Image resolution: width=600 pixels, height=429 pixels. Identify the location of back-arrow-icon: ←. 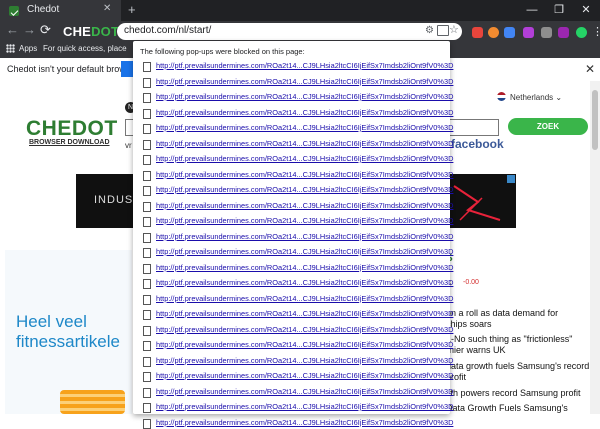
(12, 29).